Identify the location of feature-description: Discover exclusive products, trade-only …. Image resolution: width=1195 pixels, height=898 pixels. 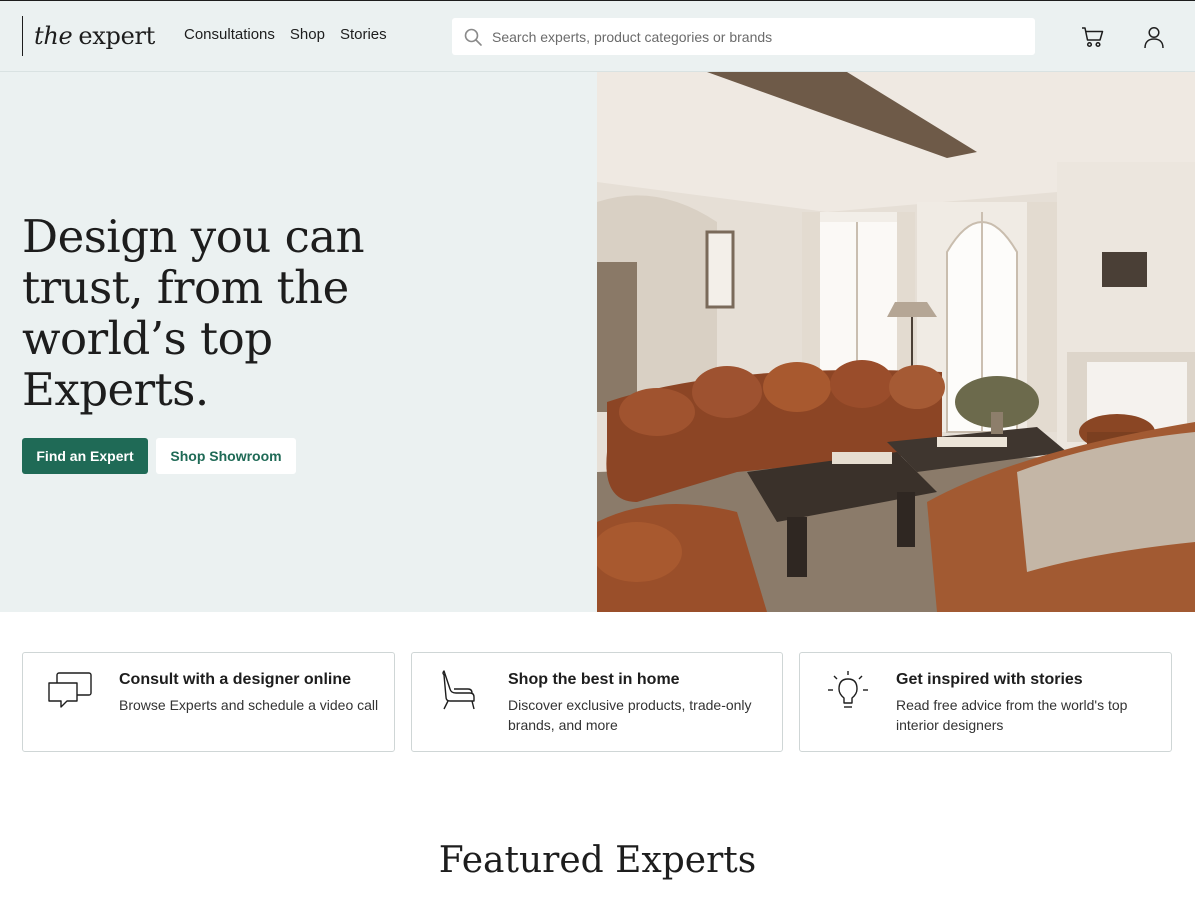
(630, 715).